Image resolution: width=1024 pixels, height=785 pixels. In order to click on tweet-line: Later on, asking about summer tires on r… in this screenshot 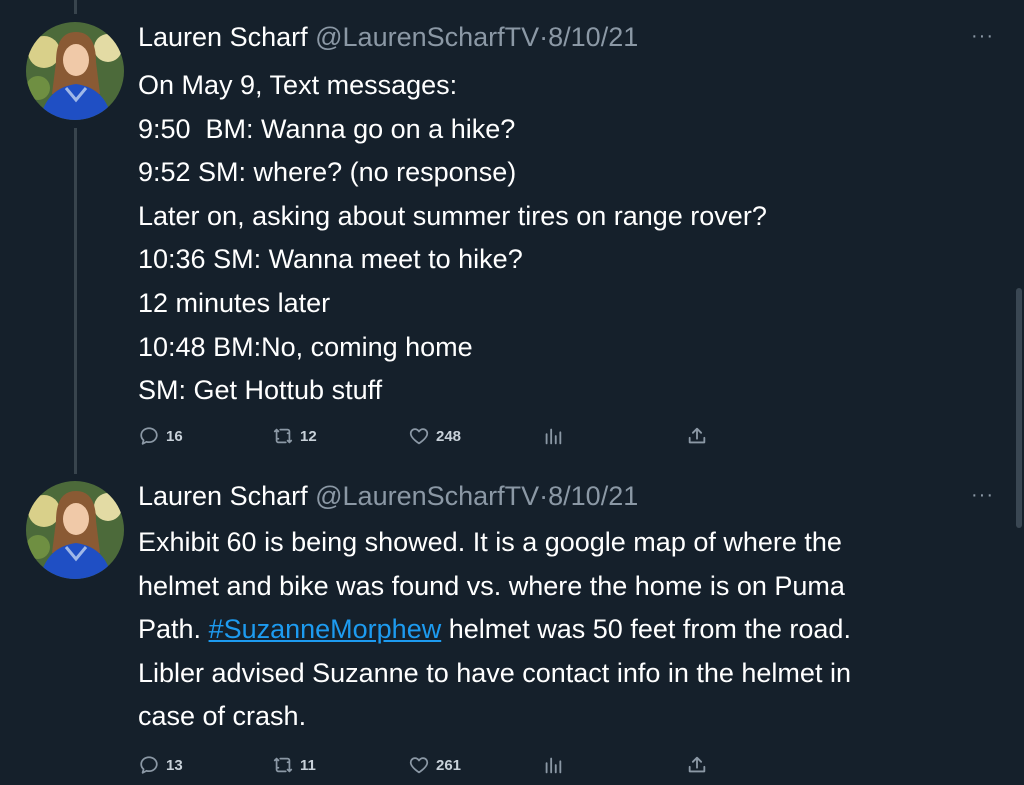, I will do `click(452, 215)`.